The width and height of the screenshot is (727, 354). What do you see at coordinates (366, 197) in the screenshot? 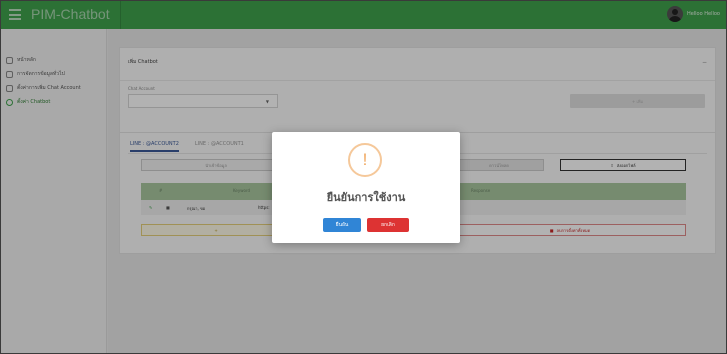
I see `dialog-title: ยืนยันการใช้งาน` at bounding box center [366, 197].